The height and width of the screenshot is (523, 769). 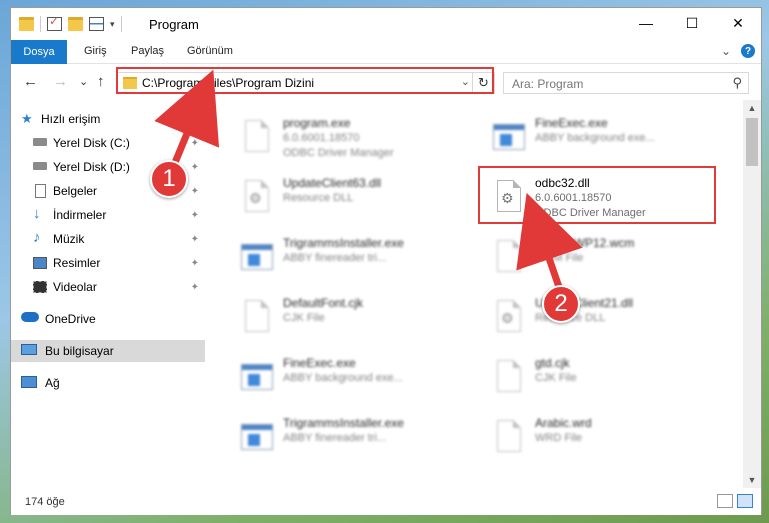 I want to click on up-arrow-icon: ↑, so click(x=101, y=81).